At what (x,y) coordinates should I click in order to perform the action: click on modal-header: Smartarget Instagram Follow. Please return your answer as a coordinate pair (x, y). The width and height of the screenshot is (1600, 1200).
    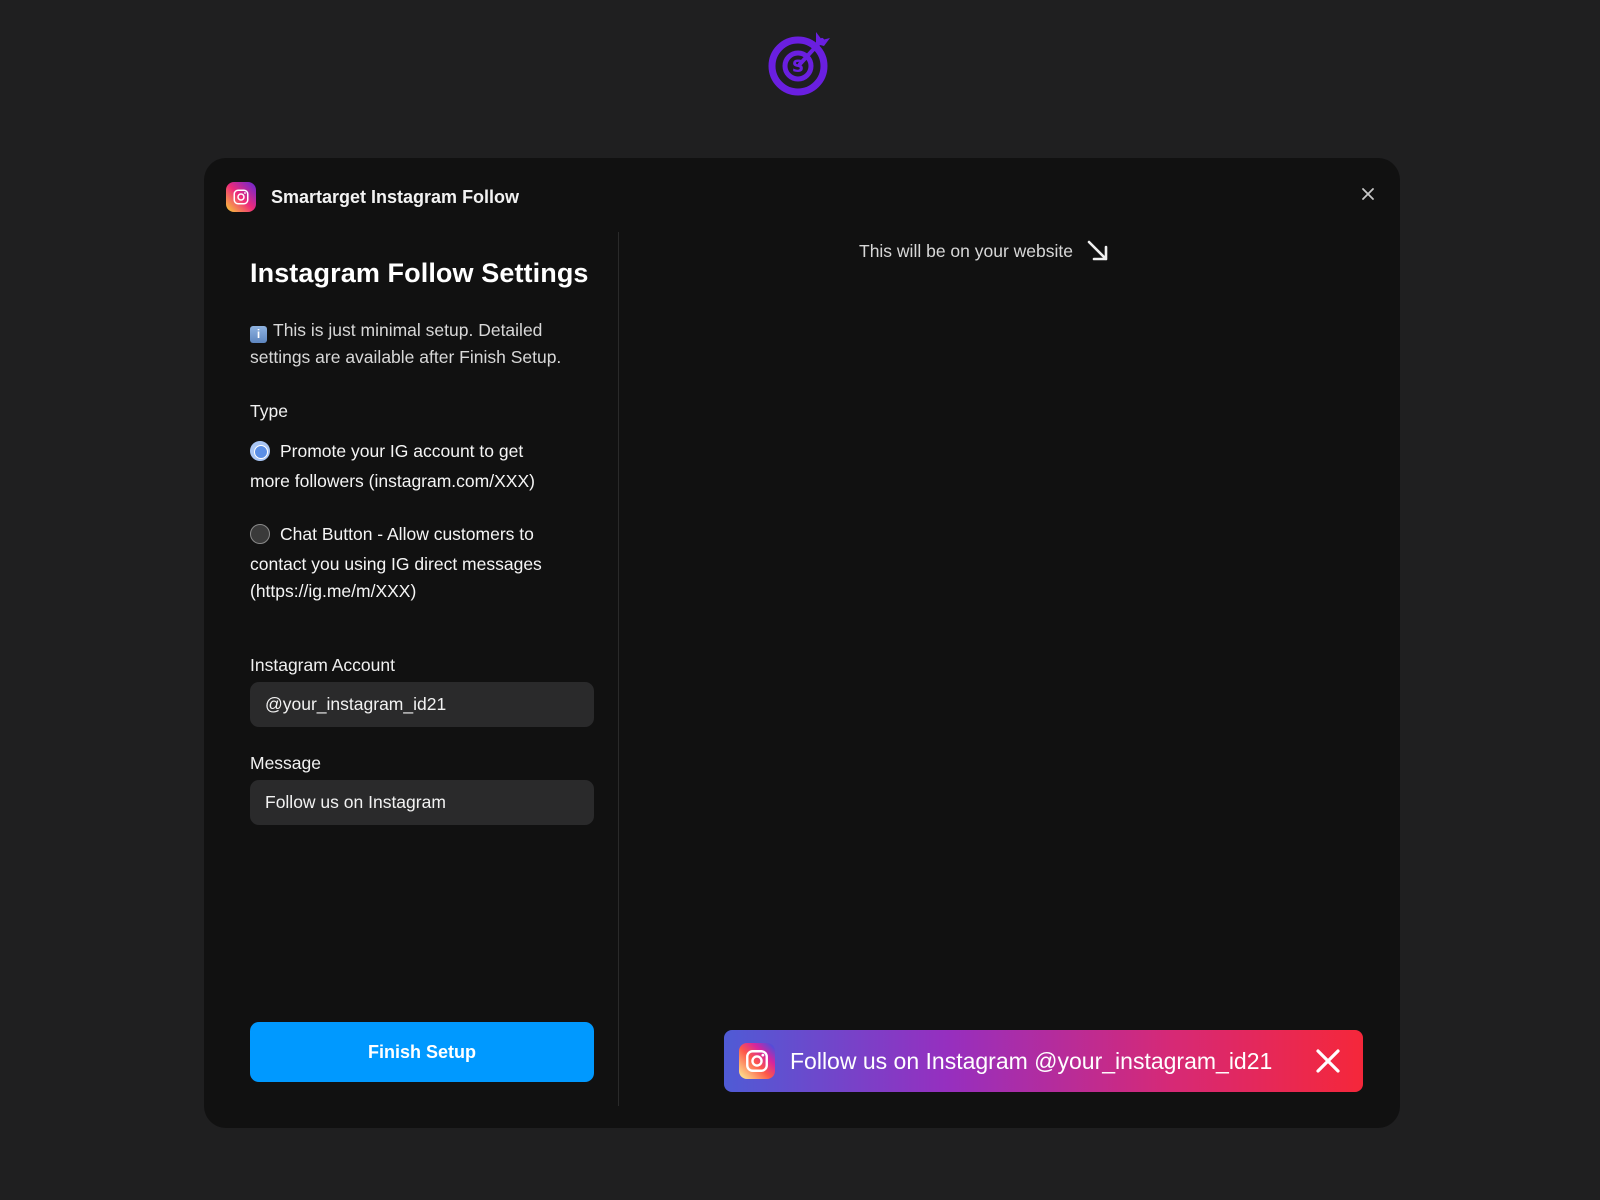
    Looking at the image, I should click on (372, 197).